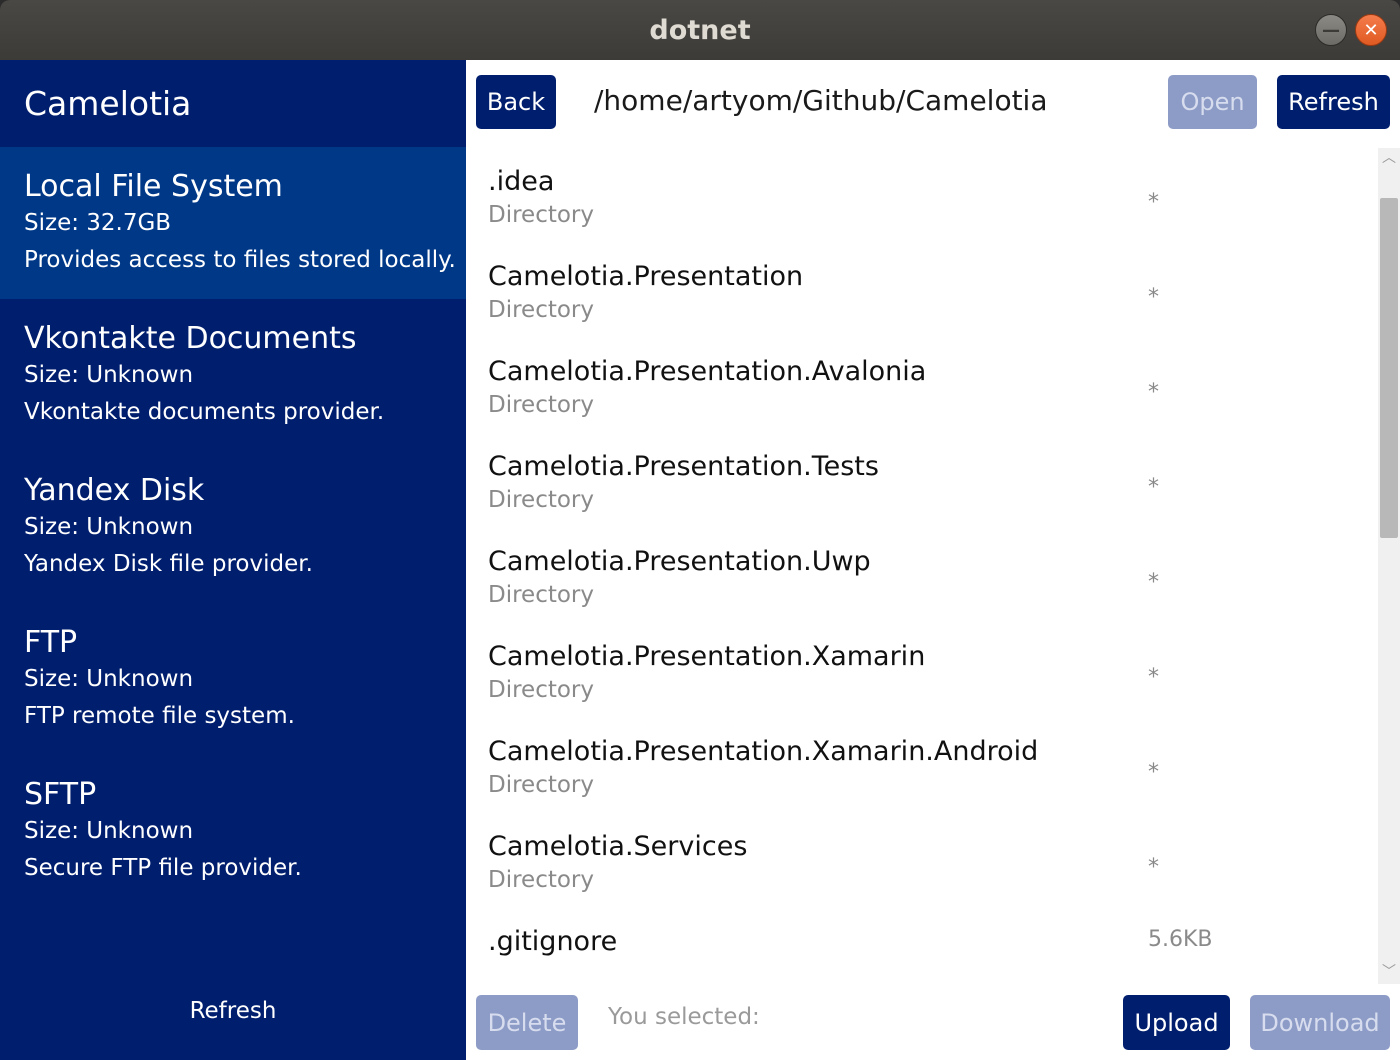 The width and height of the screenshot is (1400, 1060). Describe the element at coordinates (918, 308) in the screenshot. I see `file-list-item: Camelotia.Presentation Directory *` at that location.